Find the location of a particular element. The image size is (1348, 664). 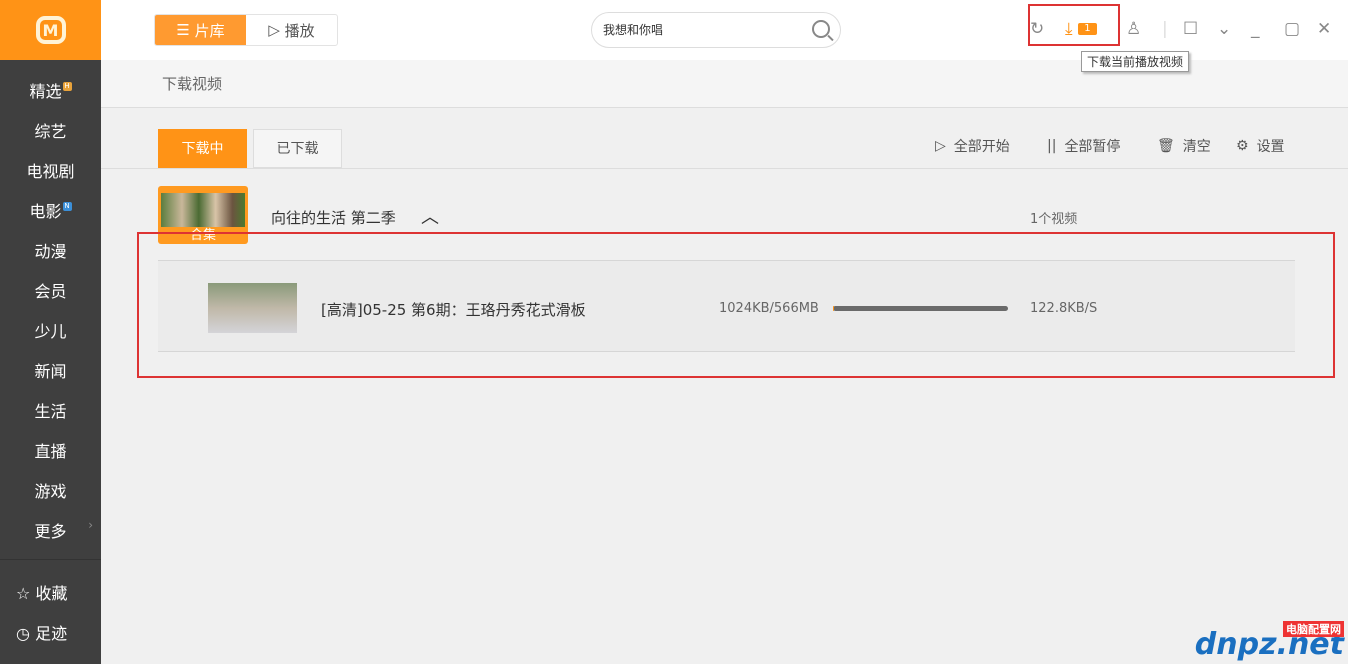

sidebar-item-history: ◷ 足迹 is located at coordinates (41, 632).